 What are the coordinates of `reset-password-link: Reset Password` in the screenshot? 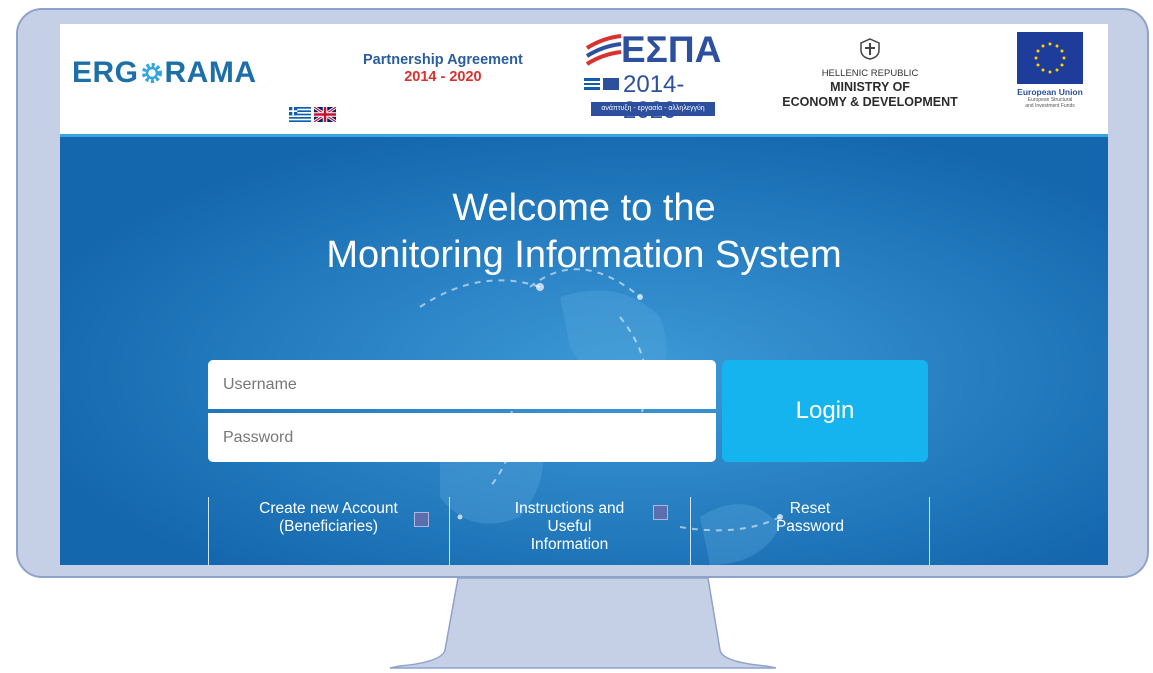 It's located at (810, 531).